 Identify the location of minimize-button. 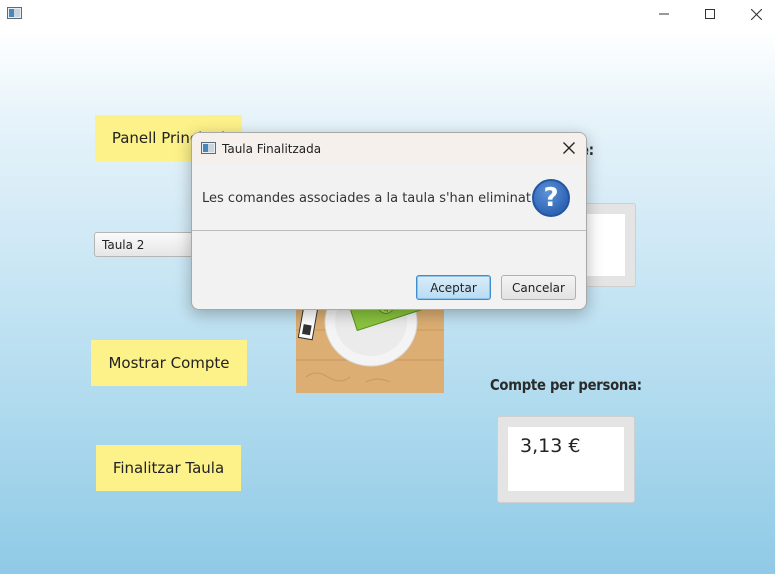
(664, 14).